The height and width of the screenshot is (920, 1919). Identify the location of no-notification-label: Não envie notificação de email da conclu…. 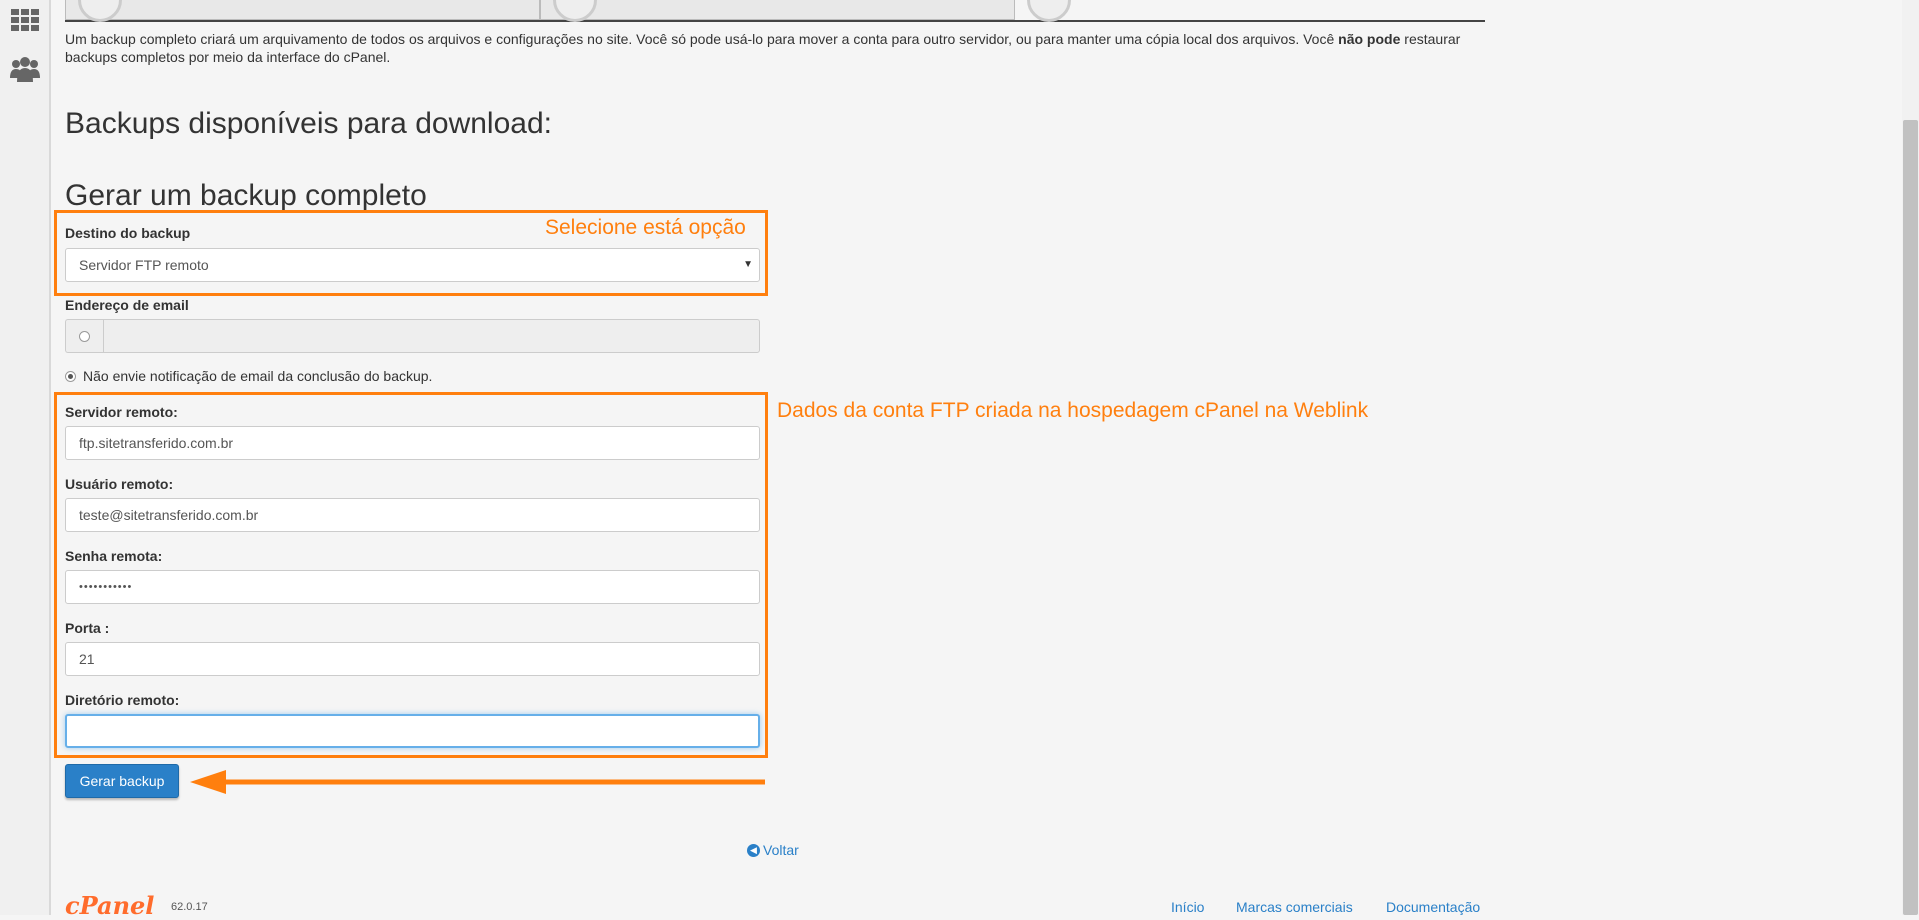
(258, 376).